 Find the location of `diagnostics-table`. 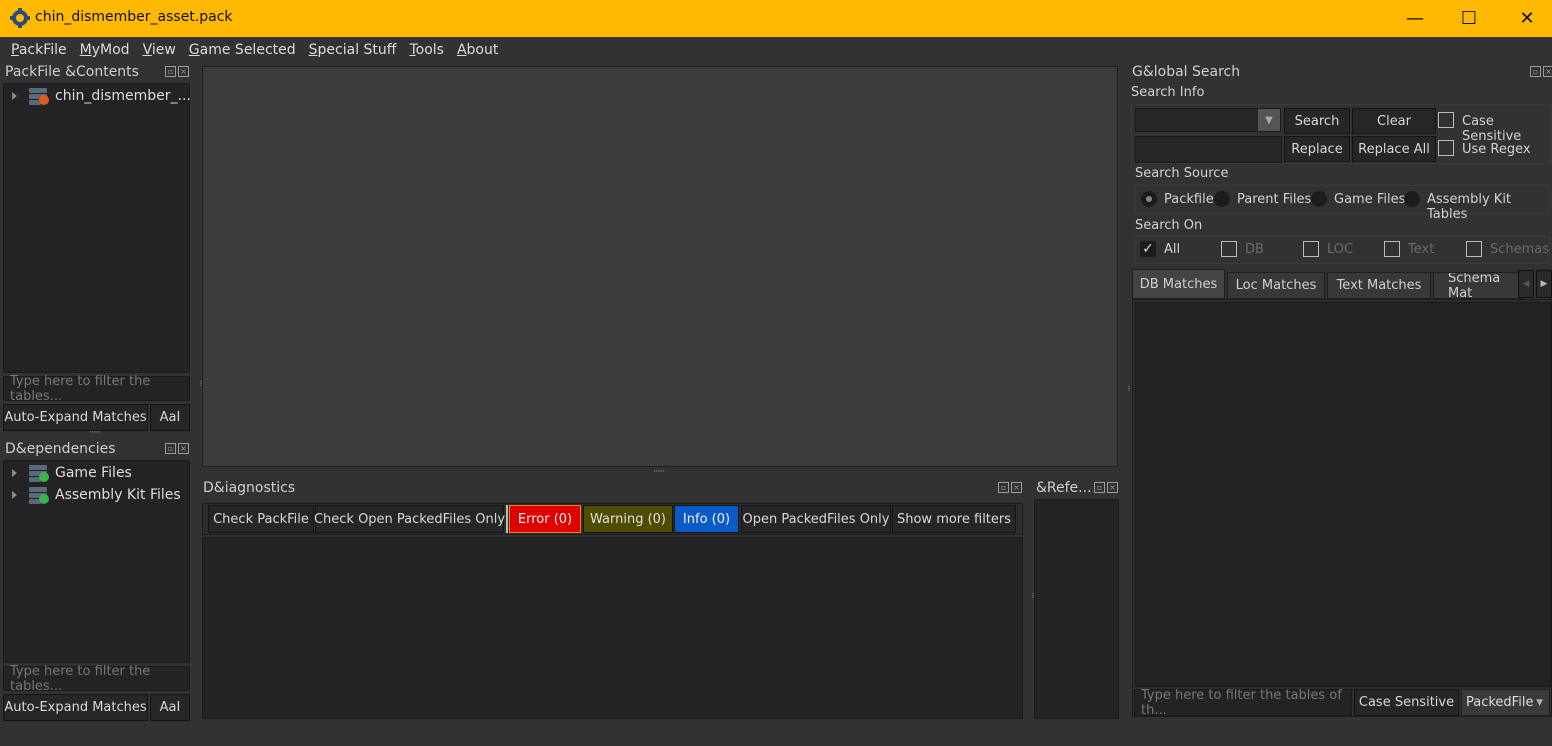

diagnostics-table is located at coordinates (612, 628).